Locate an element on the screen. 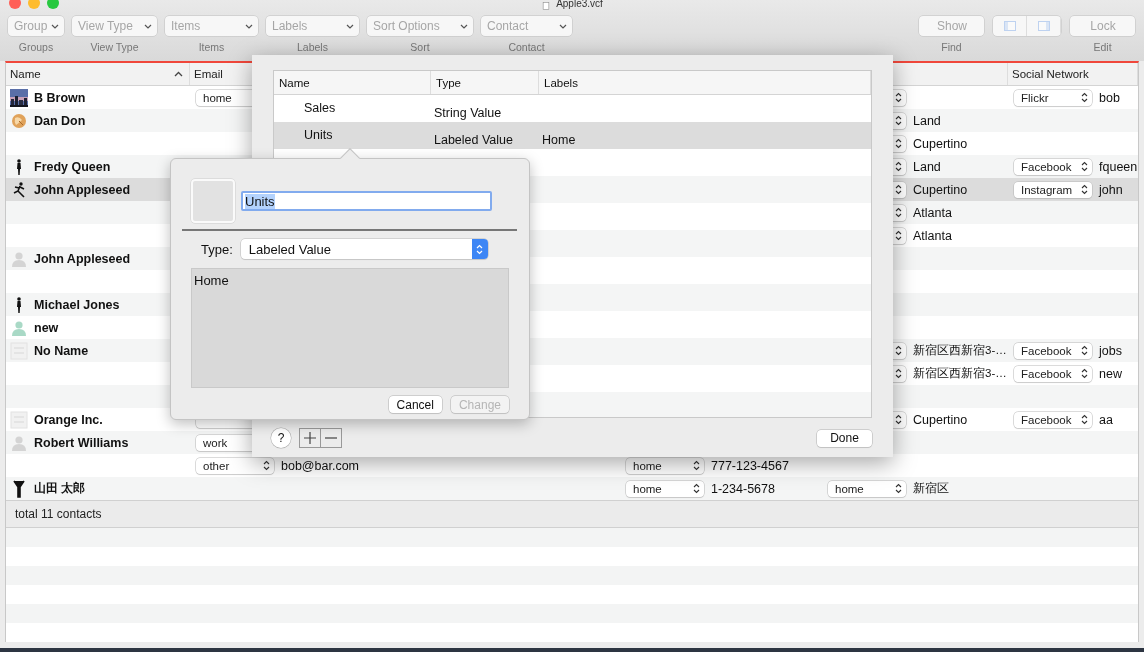 The image size is (1144, 652). toolbar-label: View Type is located at coordinates (114, 47).